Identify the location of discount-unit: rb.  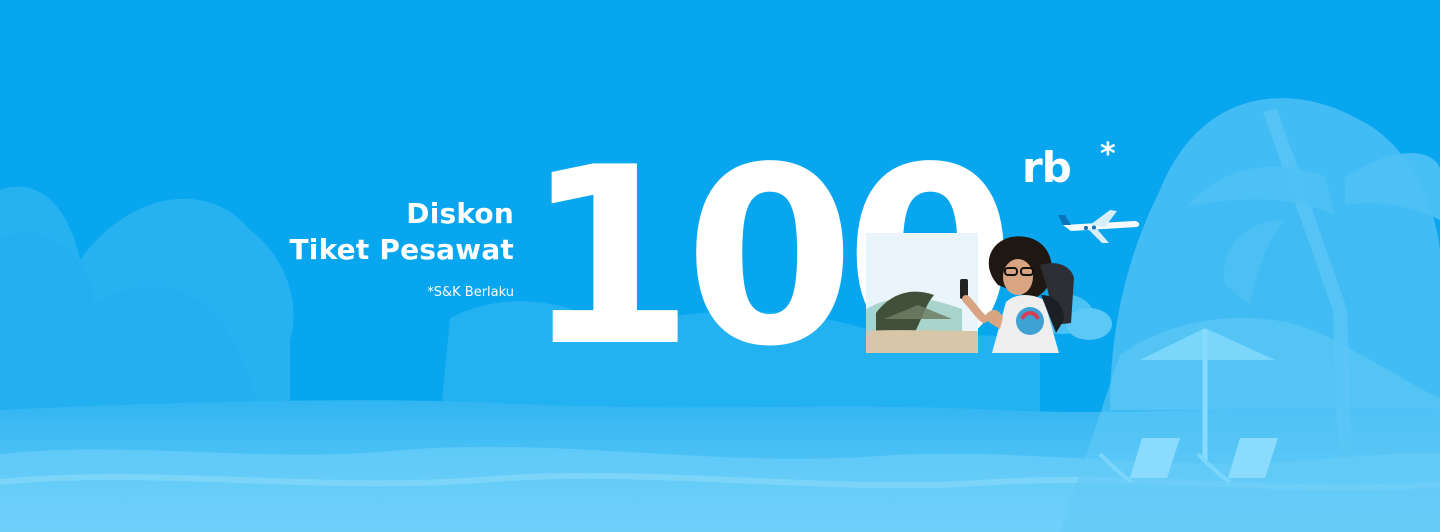
(1047, 167).